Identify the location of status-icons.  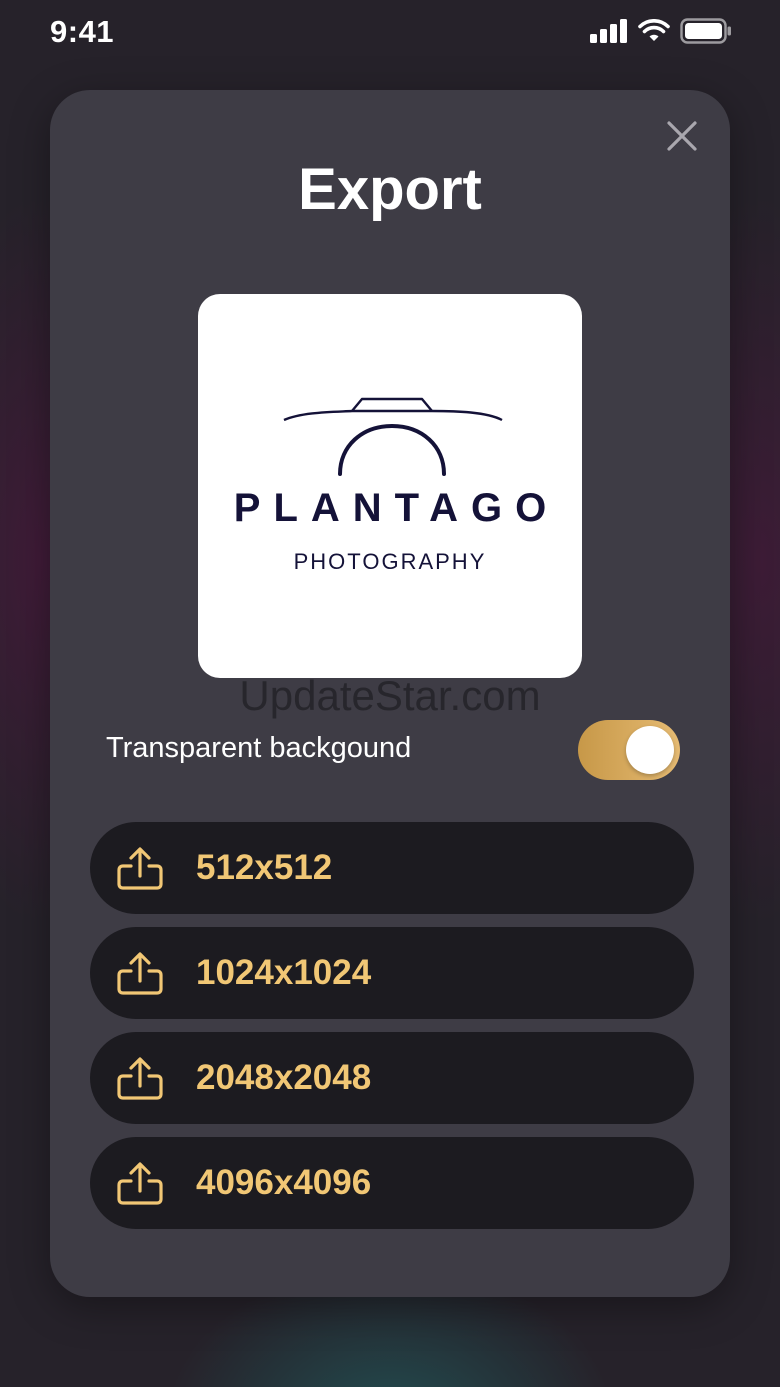
(661, 31).